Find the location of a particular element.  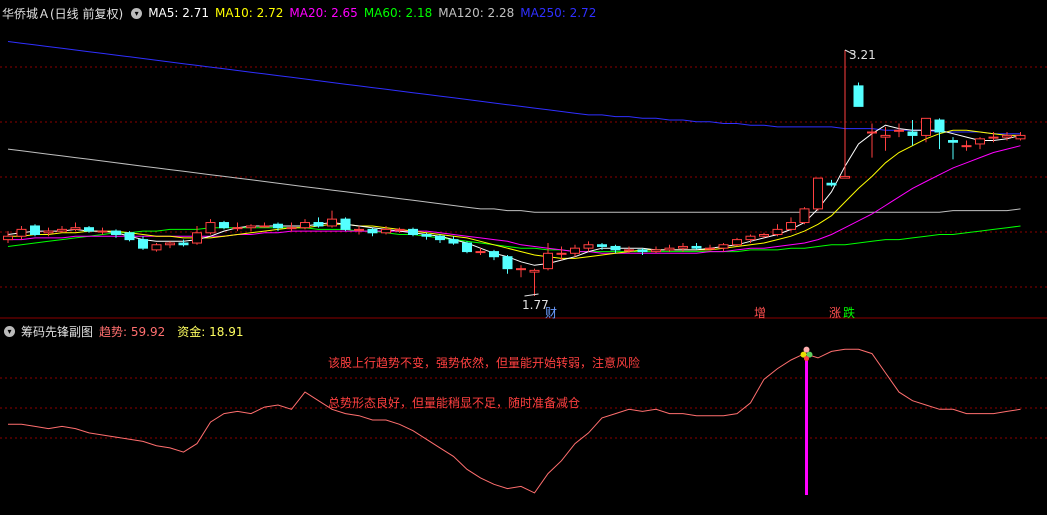

ma-indicator-2: MA20: 2.65 is located at coordinates (323, 13).